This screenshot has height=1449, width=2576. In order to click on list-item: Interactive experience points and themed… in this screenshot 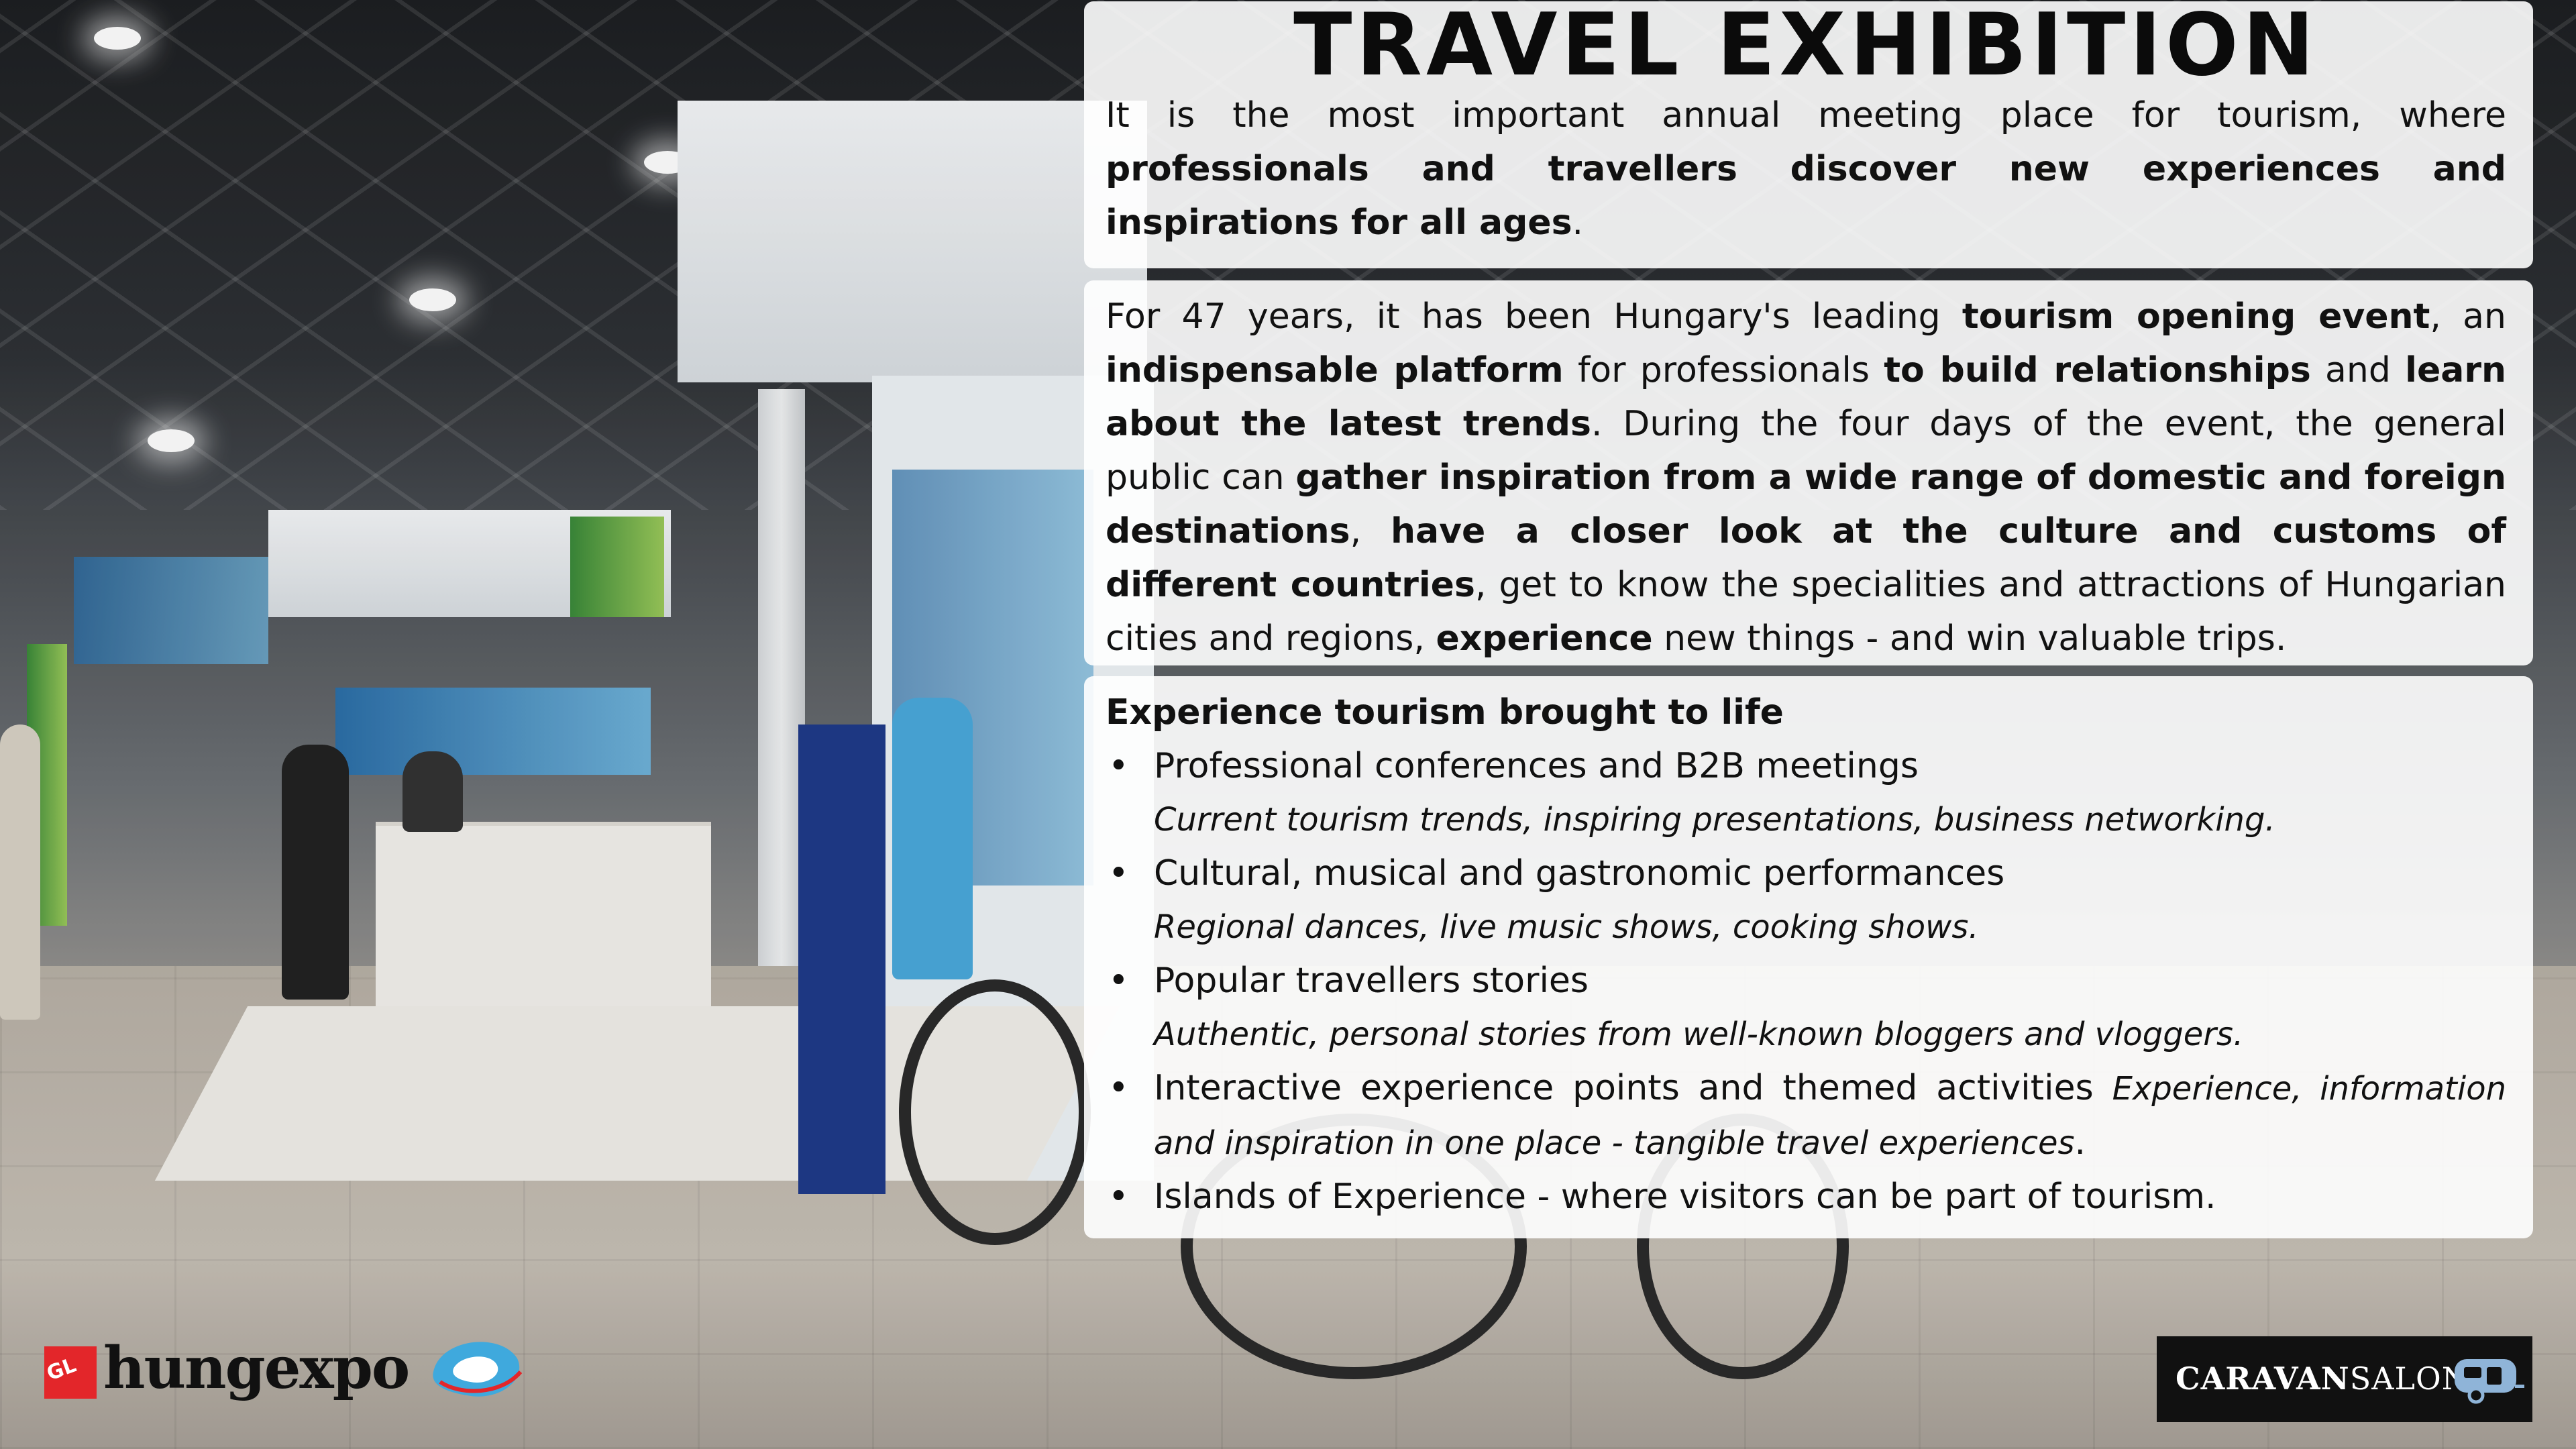, I will do `click(1806, 1115)`.